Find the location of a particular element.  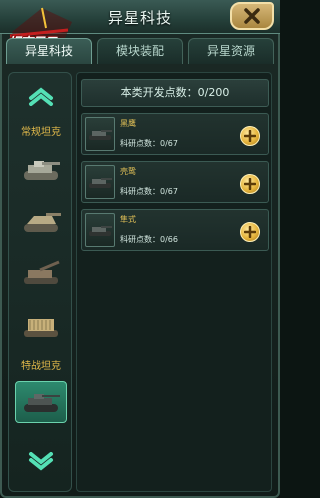

tab-alien-resources: 异星资源 is located at coordinates (231, 51).